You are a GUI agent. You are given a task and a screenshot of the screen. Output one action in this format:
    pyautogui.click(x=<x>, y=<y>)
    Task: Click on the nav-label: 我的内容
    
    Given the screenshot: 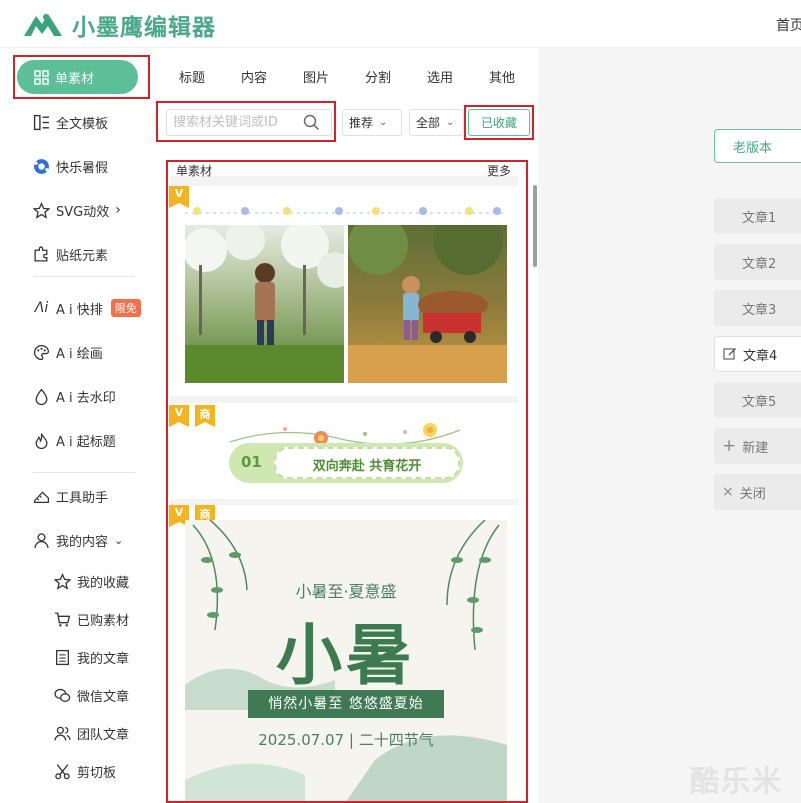 What is the action you would take?
    pyautogui.click(x=82, y=542)
    